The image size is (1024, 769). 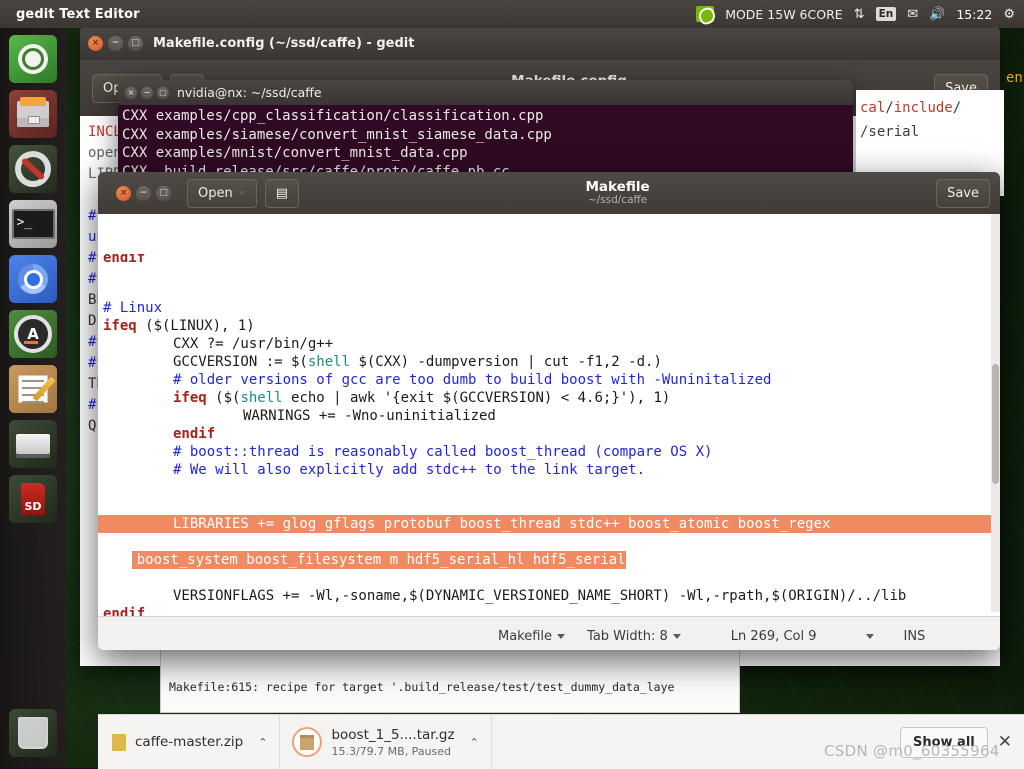 I want to click on watermark: CSDN @m0_60355964, so click(x=912, y=751).